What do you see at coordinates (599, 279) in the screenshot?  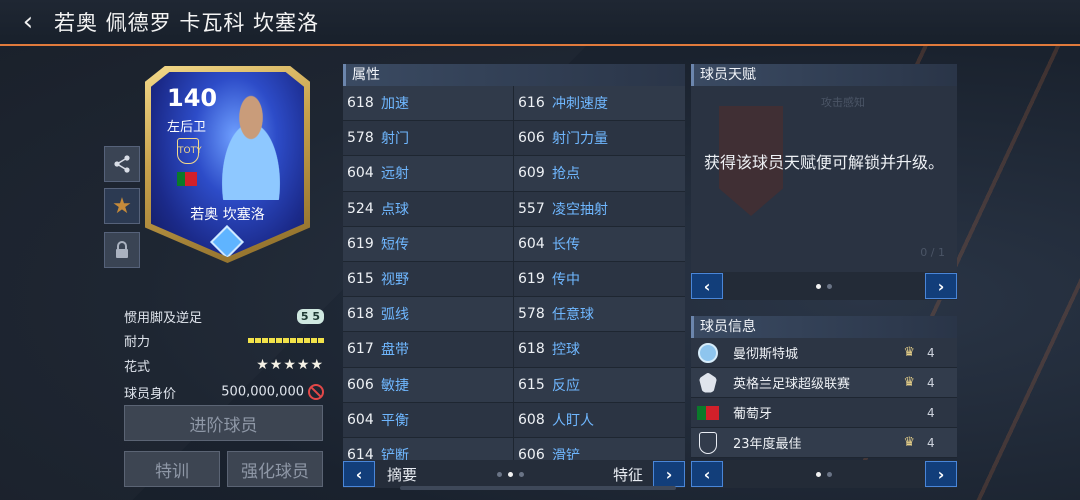 I see `attribute-cell: 619 传中` at bounding box center [599, 279].